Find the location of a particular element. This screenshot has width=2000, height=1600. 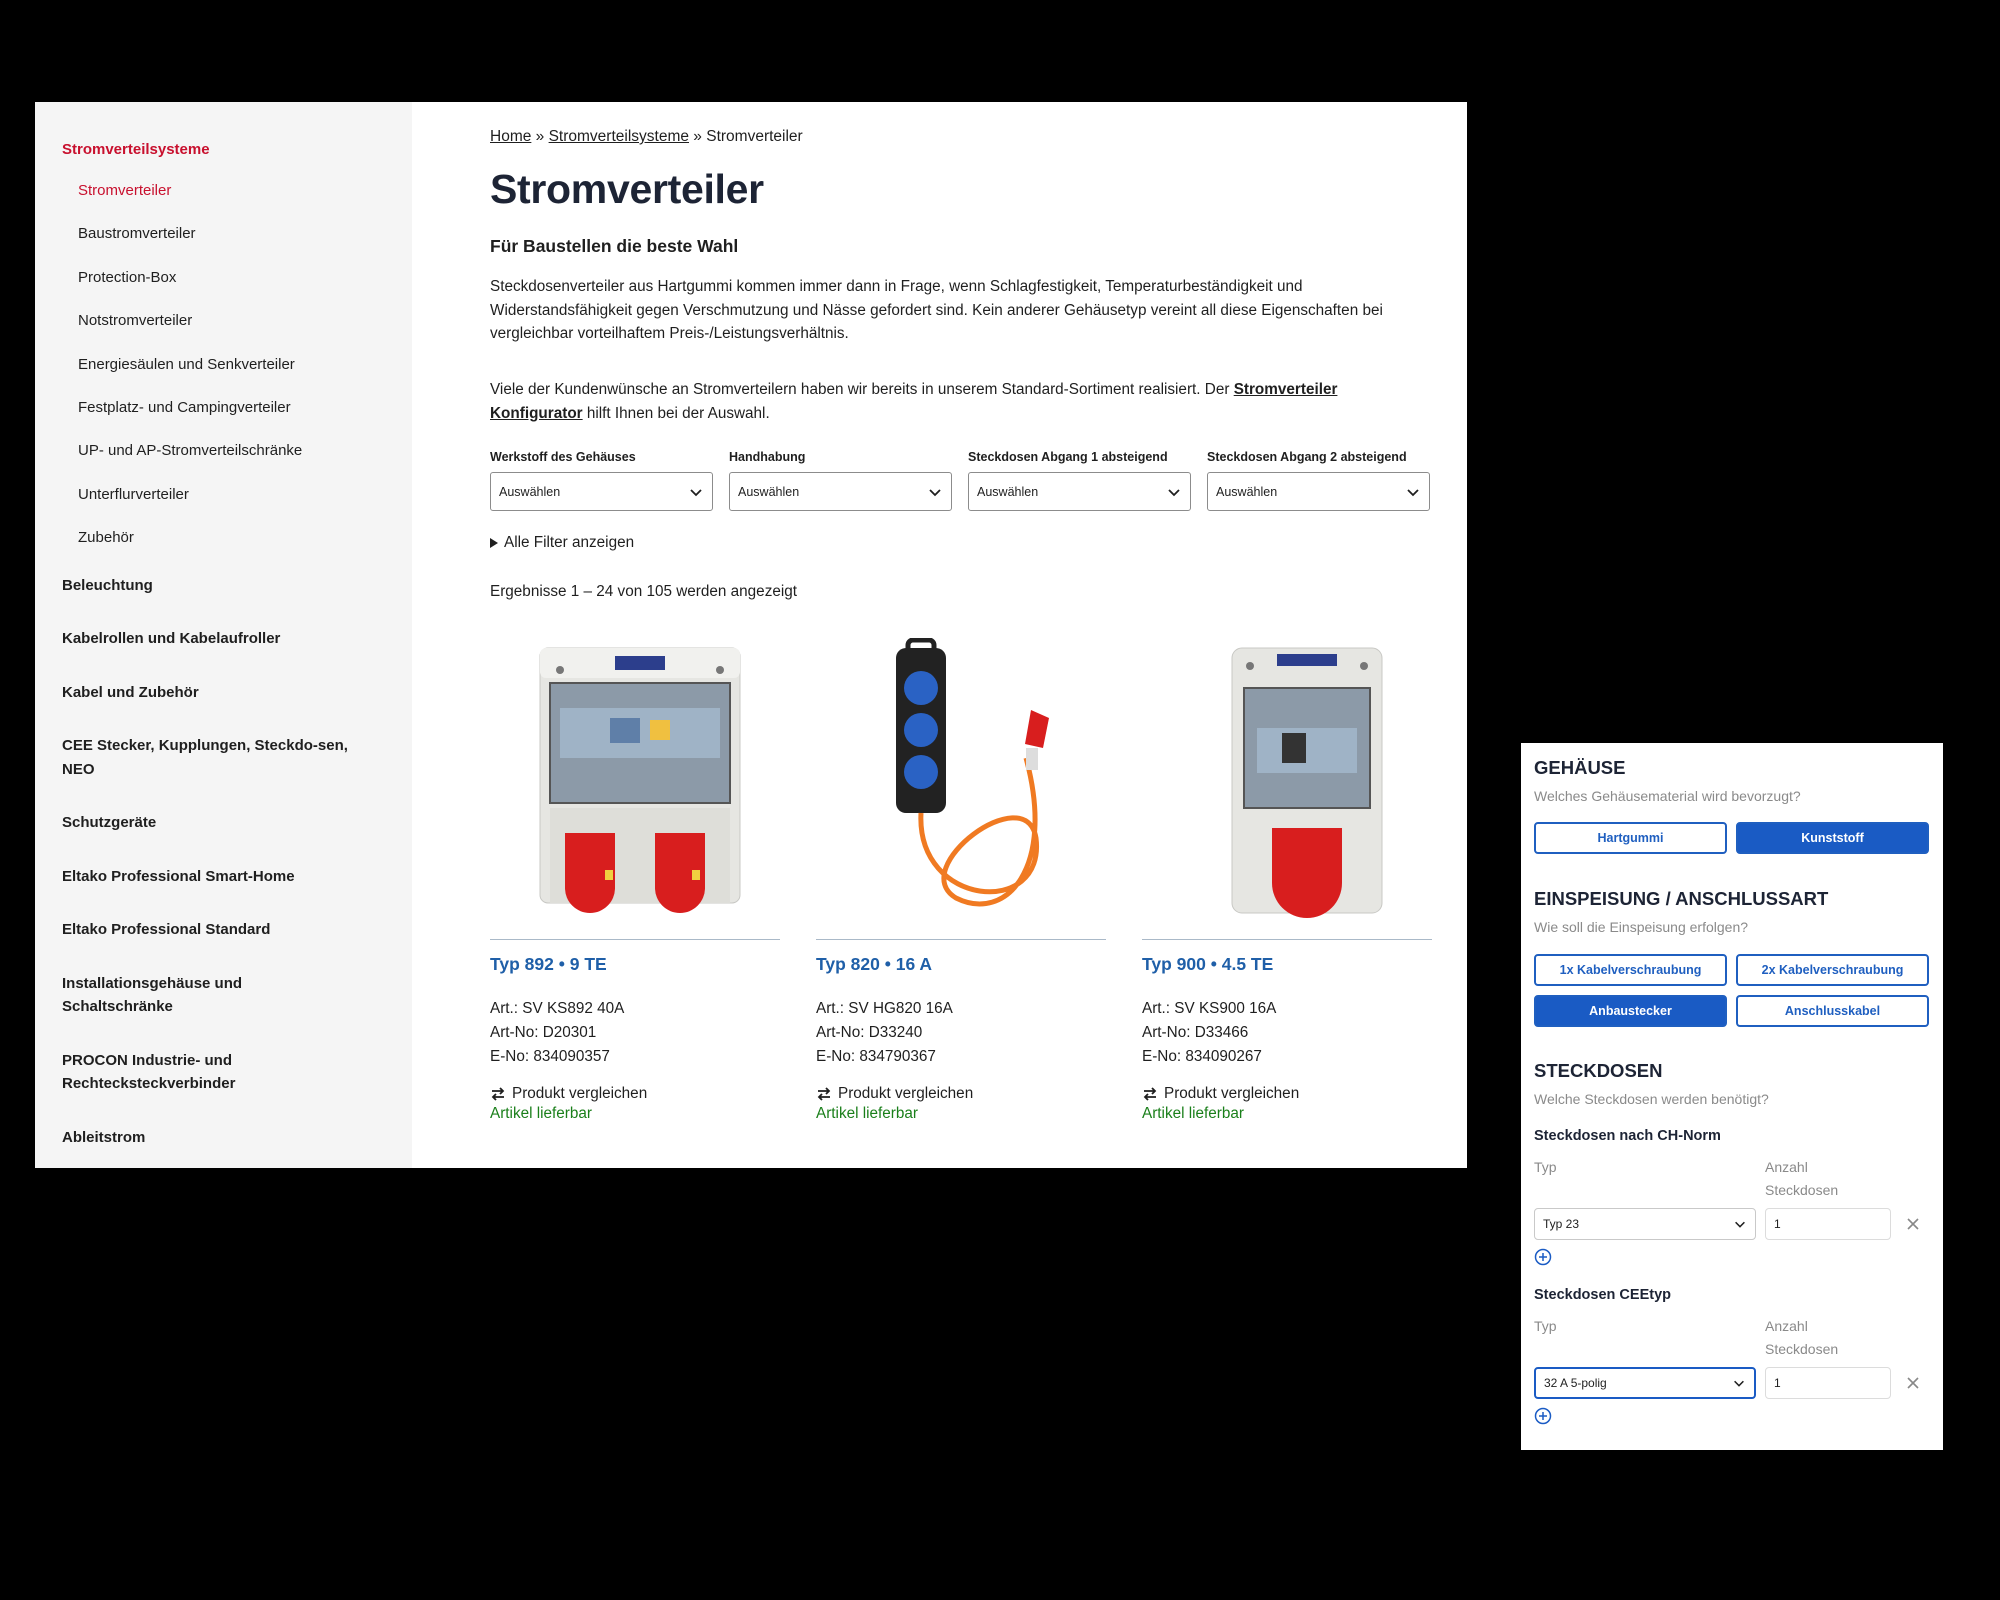

cee-count-label-line: Anzahl is located at coordinates (1786, 1326).